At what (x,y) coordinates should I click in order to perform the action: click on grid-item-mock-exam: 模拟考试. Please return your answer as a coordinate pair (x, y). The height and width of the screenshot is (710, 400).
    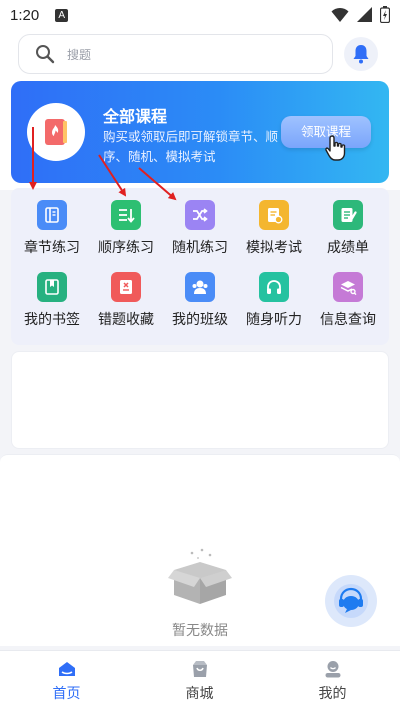
    Looking at the image, I should click on (274, 228).